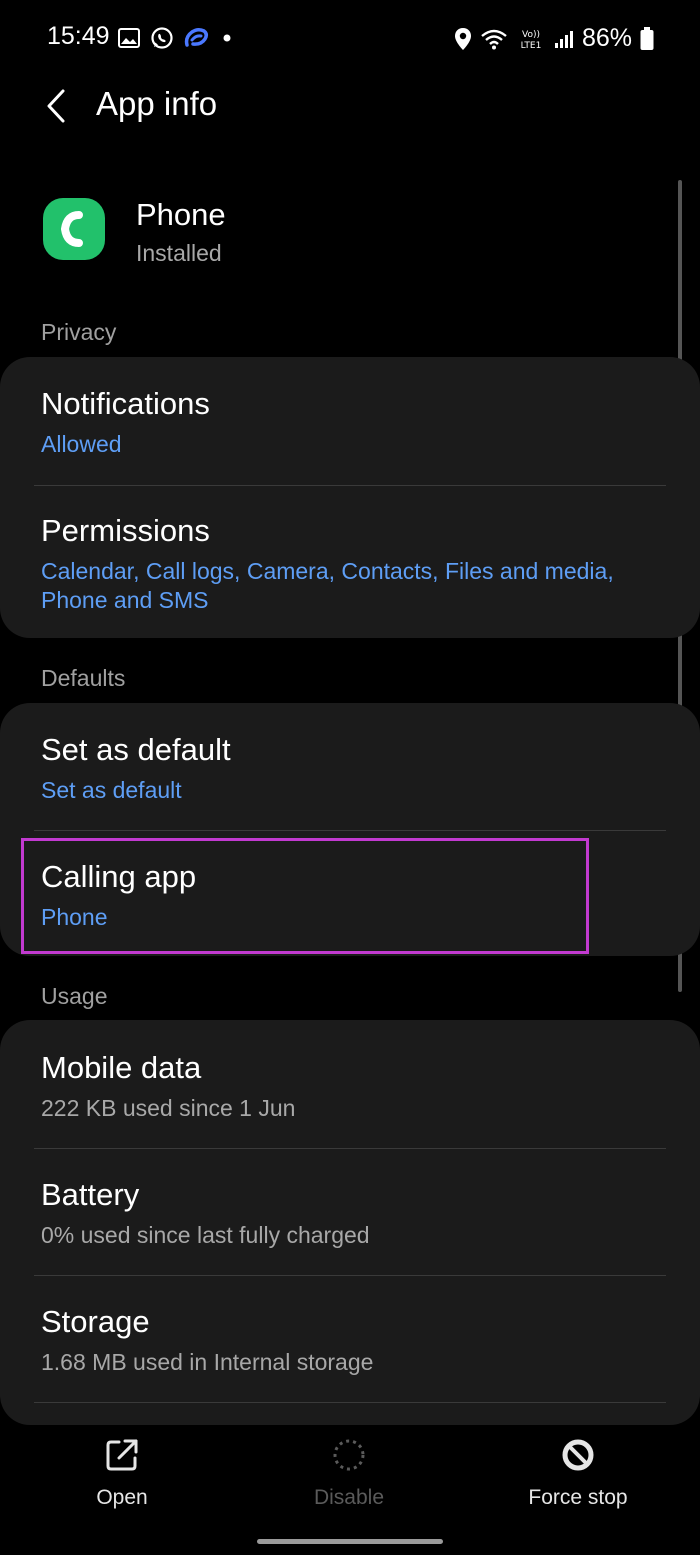  What do you see at coordinates (79, 332) in the screenshot?
I see `section-label-privacy: Privacy` at bounding box center [79, 332].